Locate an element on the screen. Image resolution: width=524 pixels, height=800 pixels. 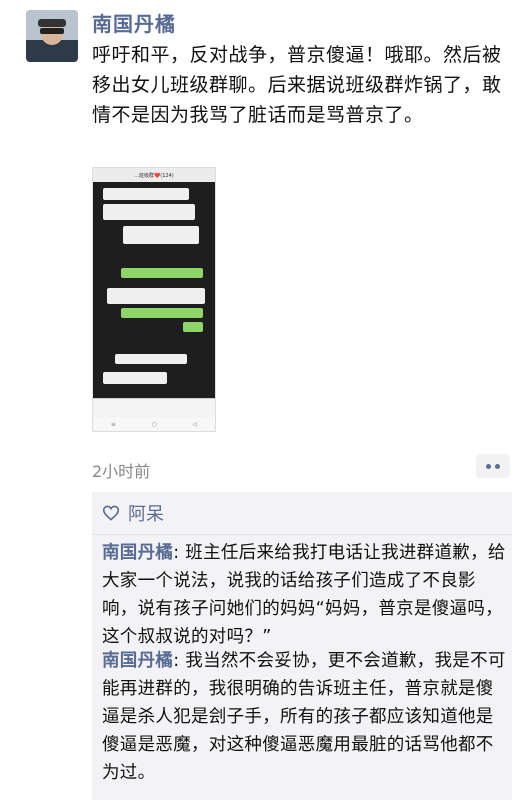
likes-row: 阿呆 is located at coordinates (133, 513).